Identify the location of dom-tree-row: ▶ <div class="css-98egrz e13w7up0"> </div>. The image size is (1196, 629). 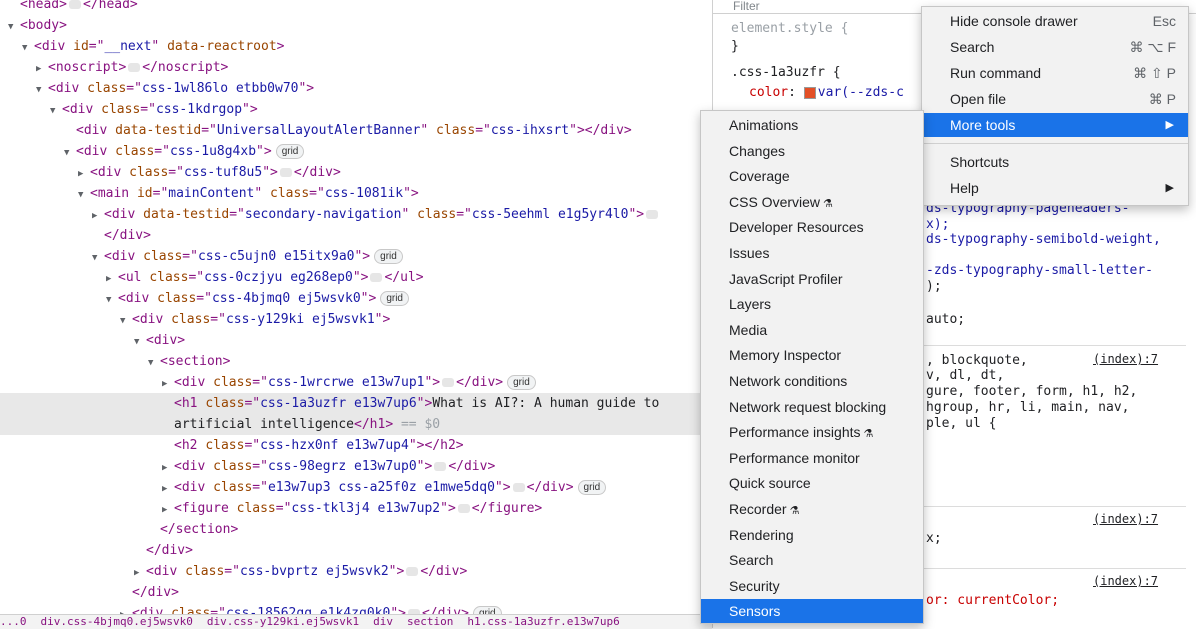
(356, 466).